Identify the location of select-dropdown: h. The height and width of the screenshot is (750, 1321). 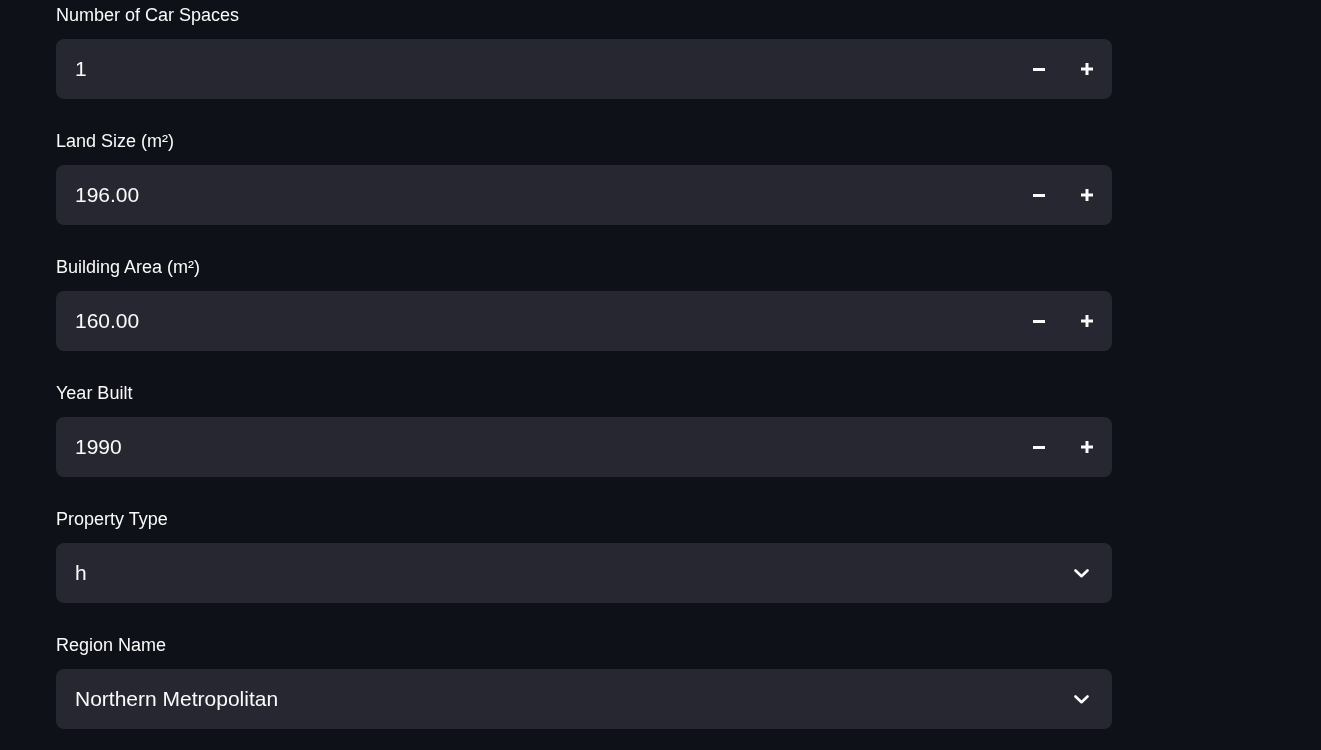
(584, 573).